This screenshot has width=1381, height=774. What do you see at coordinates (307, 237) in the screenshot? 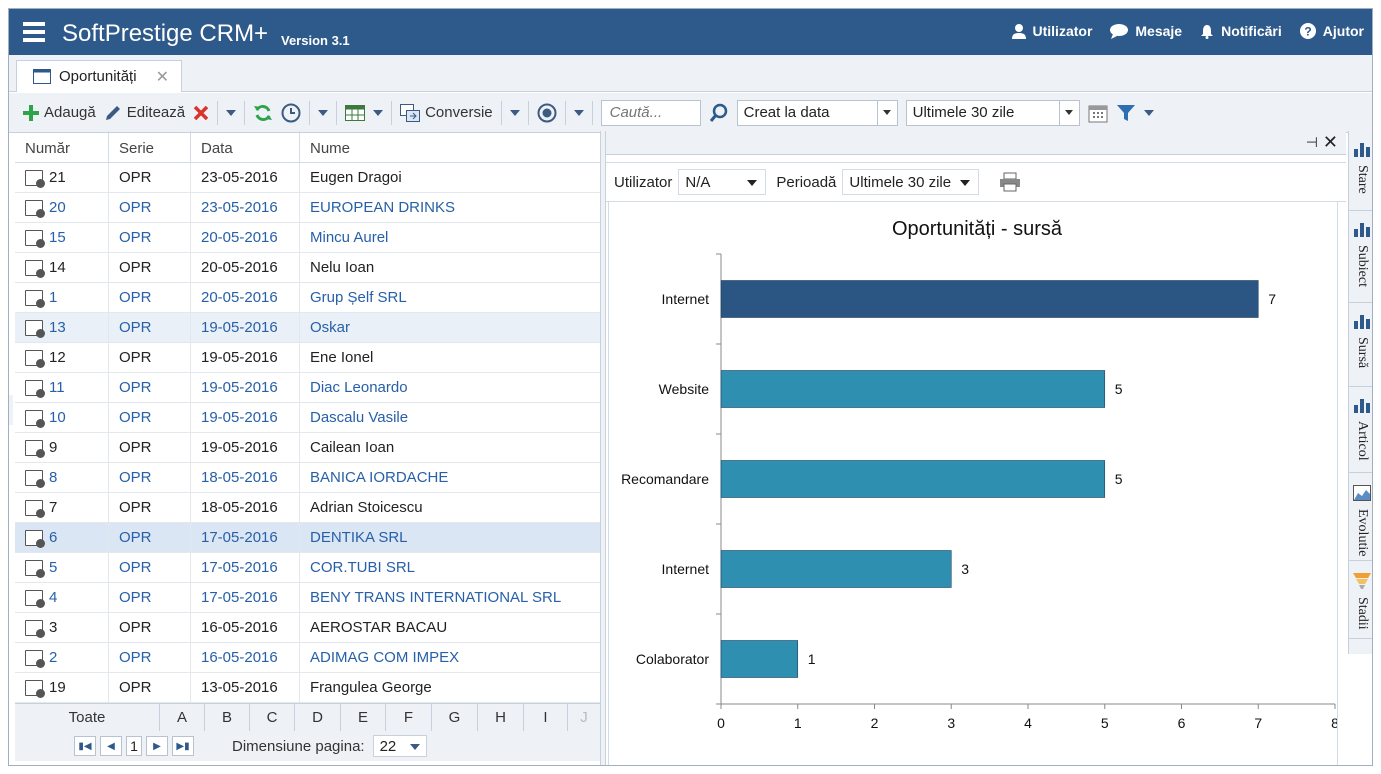
I see `table-row: 15 OPR 20-05-2016 Mincu Aurel` at bounding box center [307, 237].